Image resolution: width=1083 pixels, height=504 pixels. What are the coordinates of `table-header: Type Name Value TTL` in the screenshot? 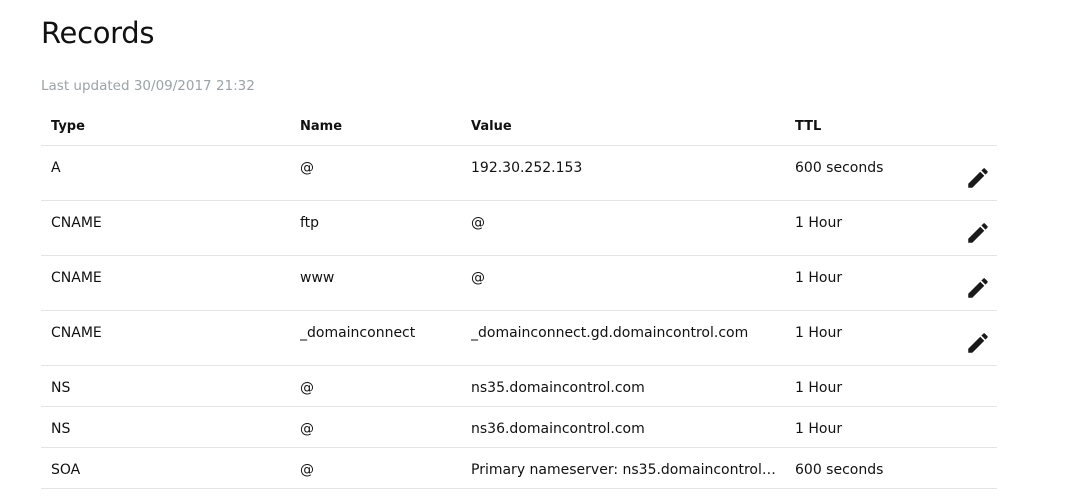 It's located at (519, 127).